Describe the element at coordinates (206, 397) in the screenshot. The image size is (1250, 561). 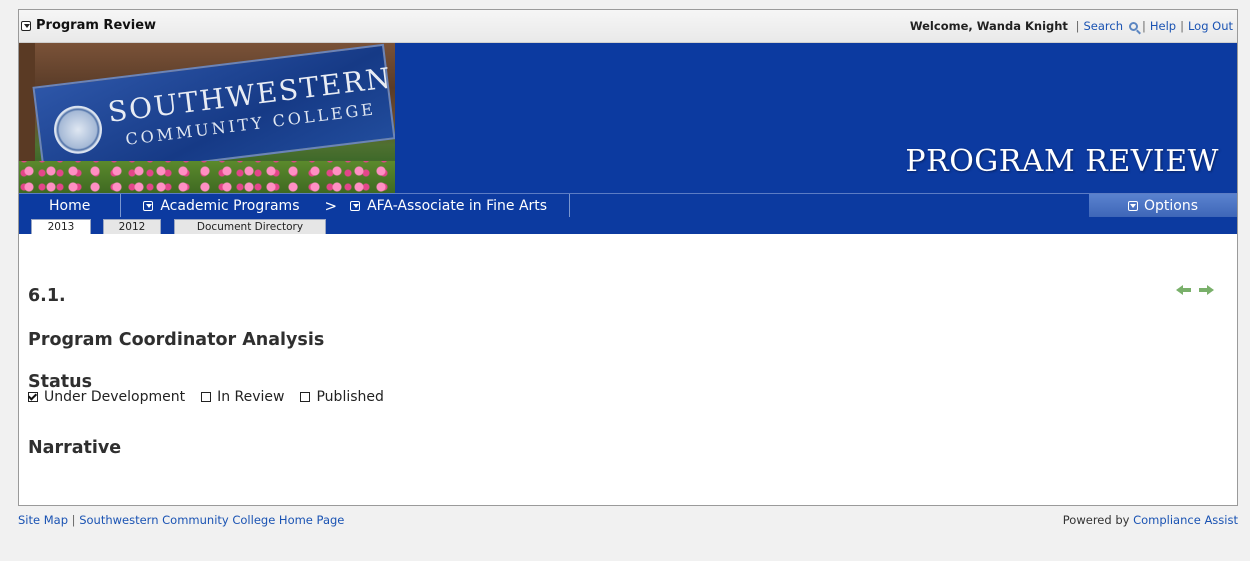
I see `status-checkbox-in-review` at that location.